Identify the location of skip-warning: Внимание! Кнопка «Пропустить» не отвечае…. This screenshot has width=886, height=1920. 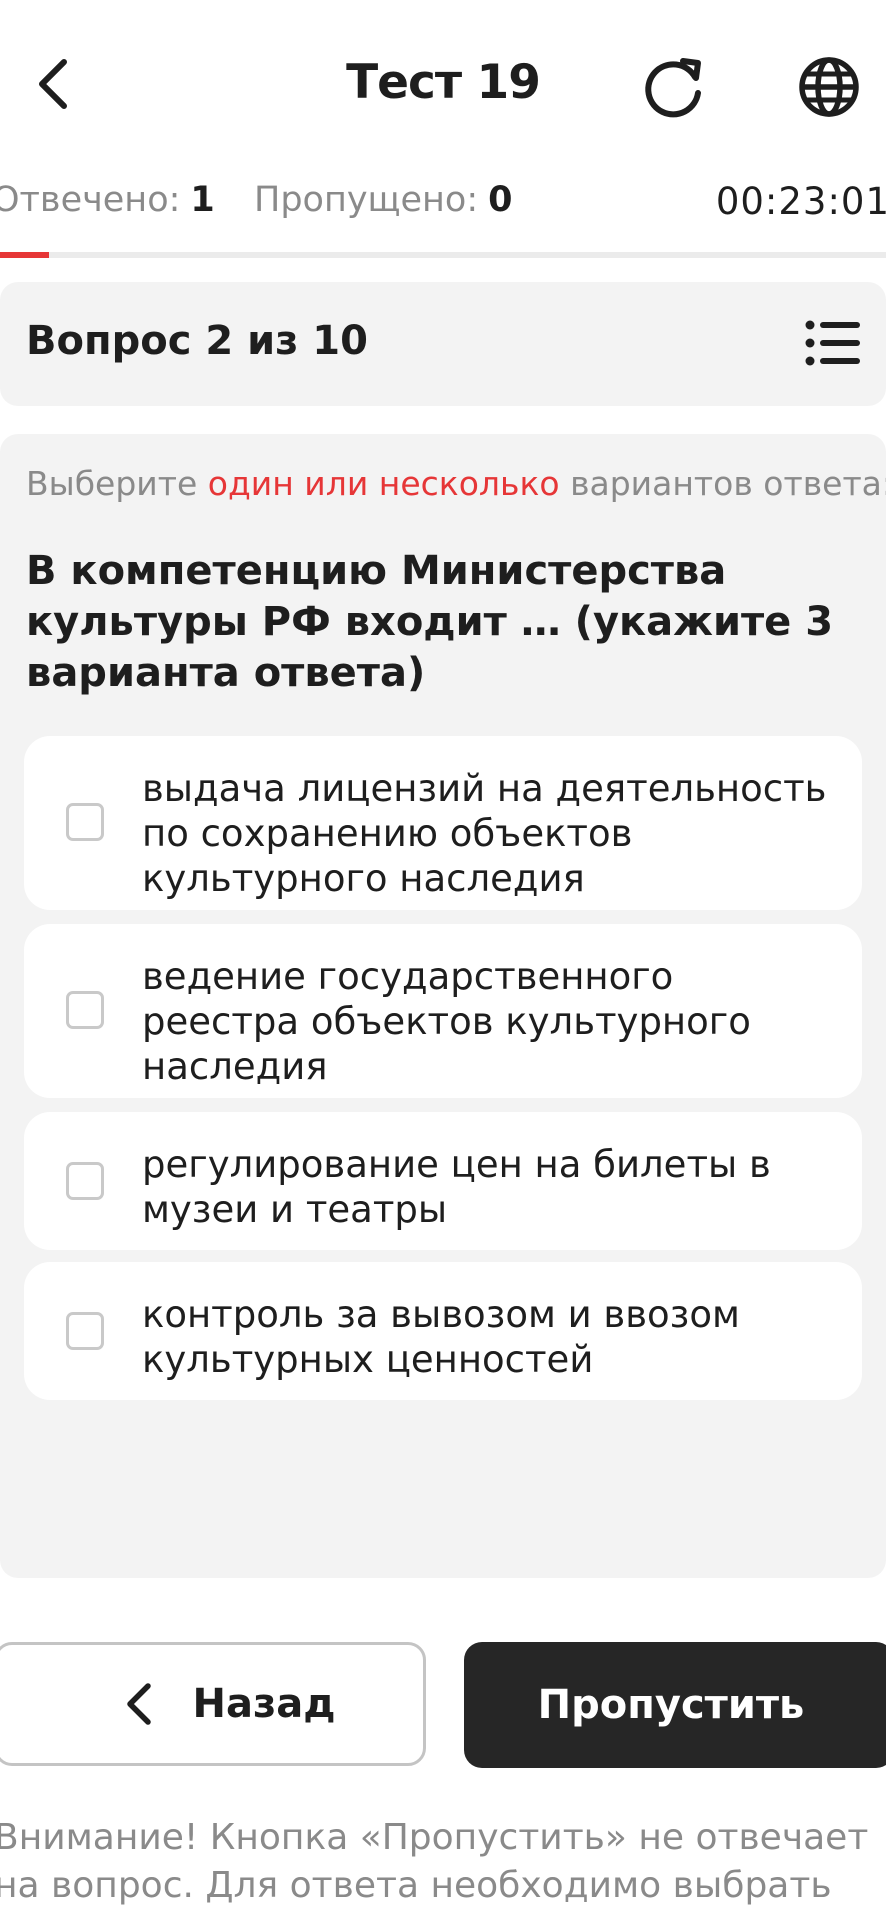
(434, 1861).